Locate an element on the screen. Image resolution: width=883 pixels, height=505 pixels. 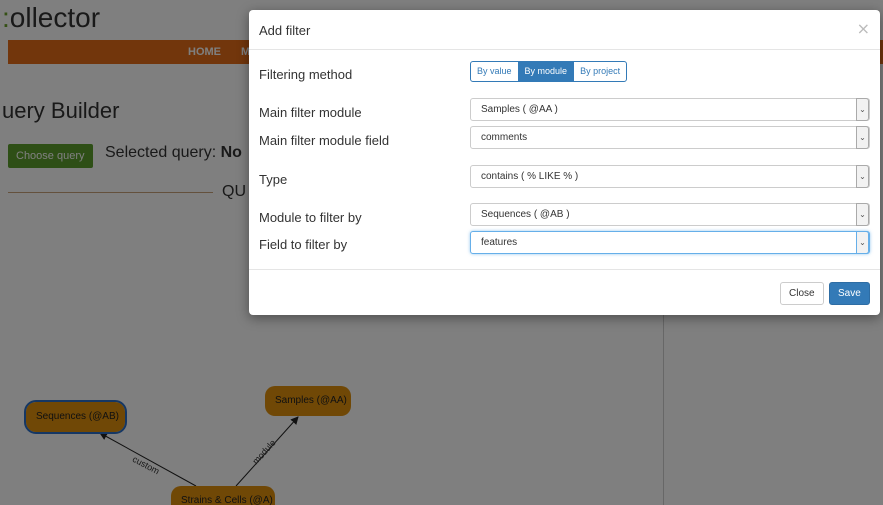
by-project-button: By project is located at coordinates (600, 71).